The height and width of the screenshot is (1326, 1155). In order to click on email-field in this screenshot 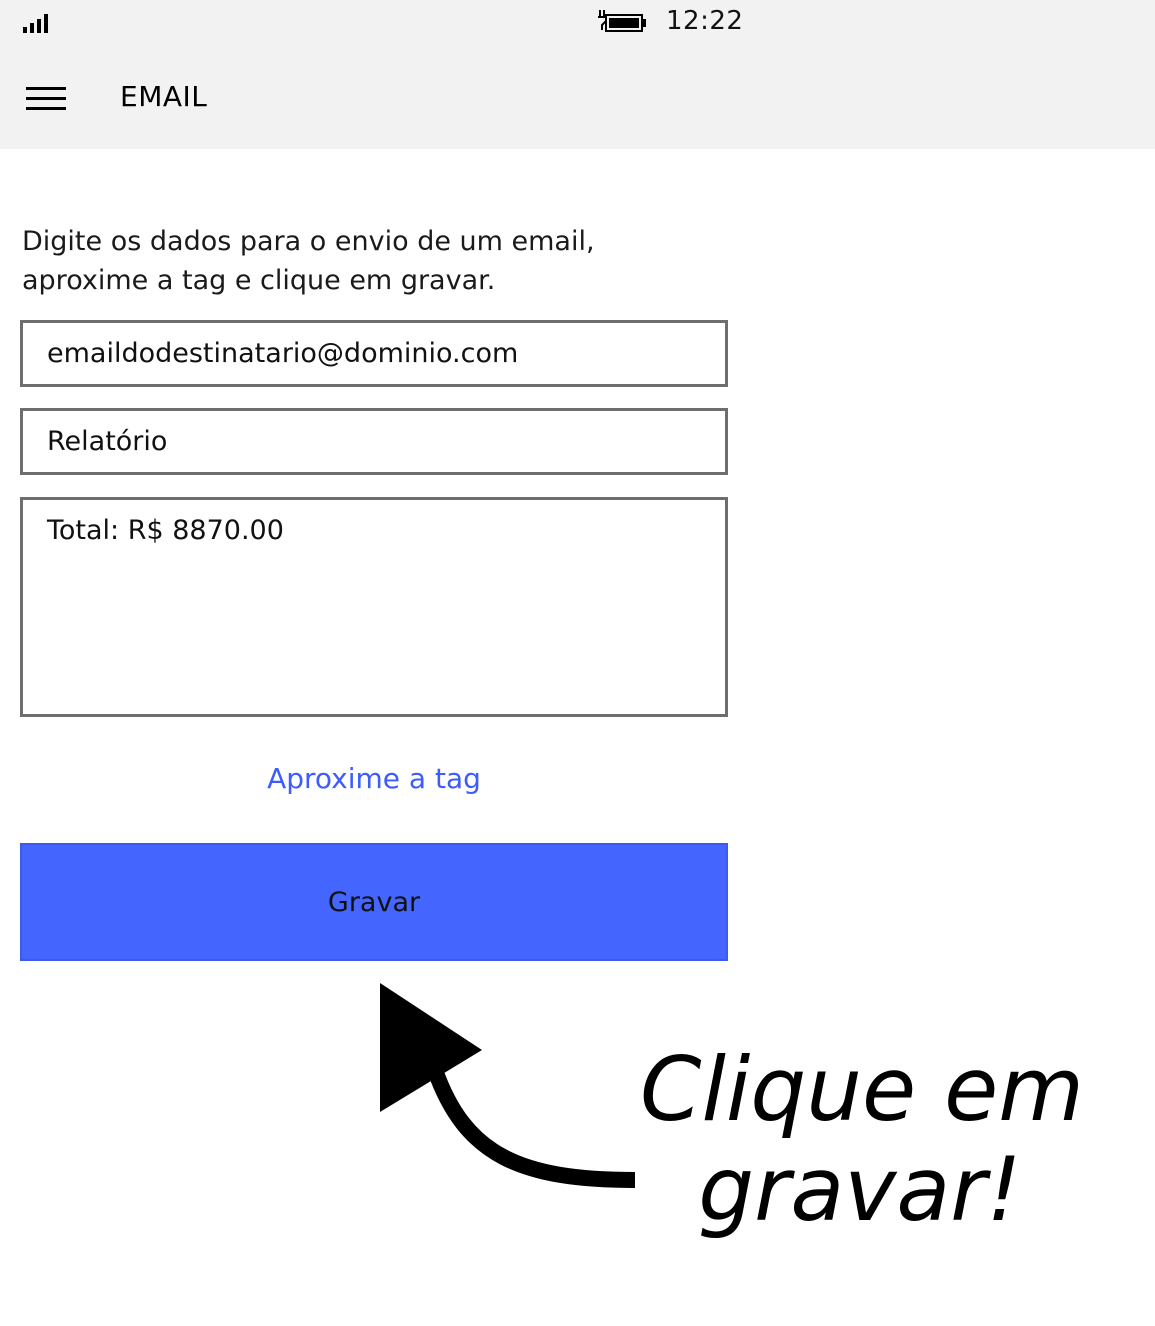, I will do `click(374, 353)`.